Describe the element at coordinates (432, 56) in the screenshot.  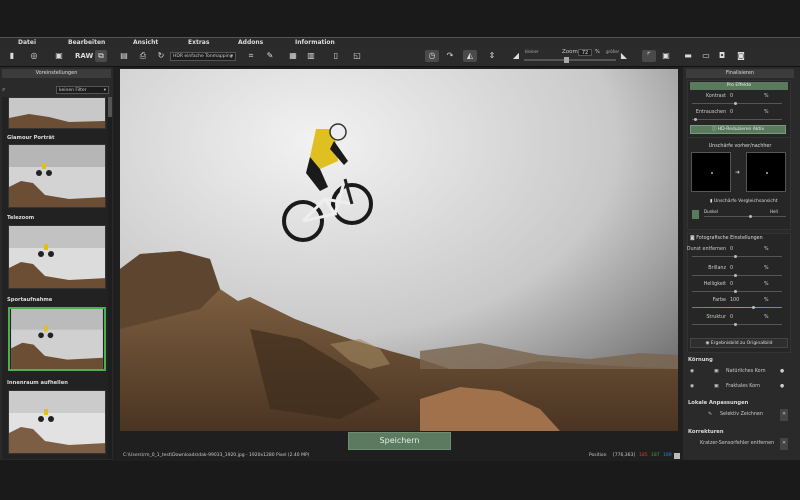
I see `auto-adjust-icon: ◷` at that location.